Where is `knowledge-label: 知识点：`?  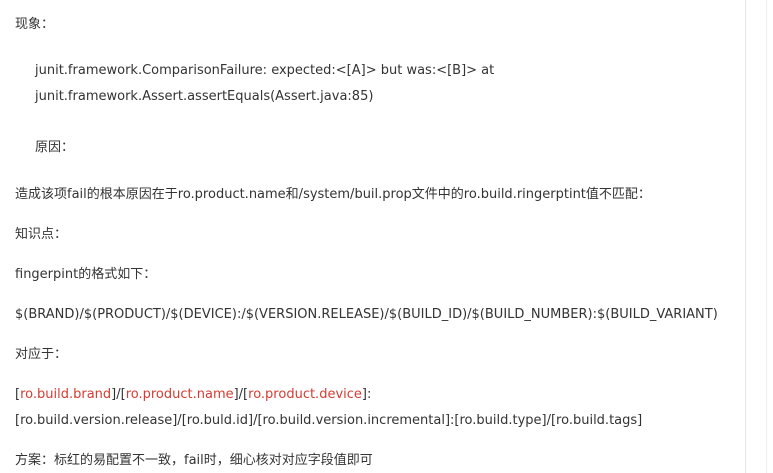 knowledge-label: 知识点： is located at coordinates (41, 234).